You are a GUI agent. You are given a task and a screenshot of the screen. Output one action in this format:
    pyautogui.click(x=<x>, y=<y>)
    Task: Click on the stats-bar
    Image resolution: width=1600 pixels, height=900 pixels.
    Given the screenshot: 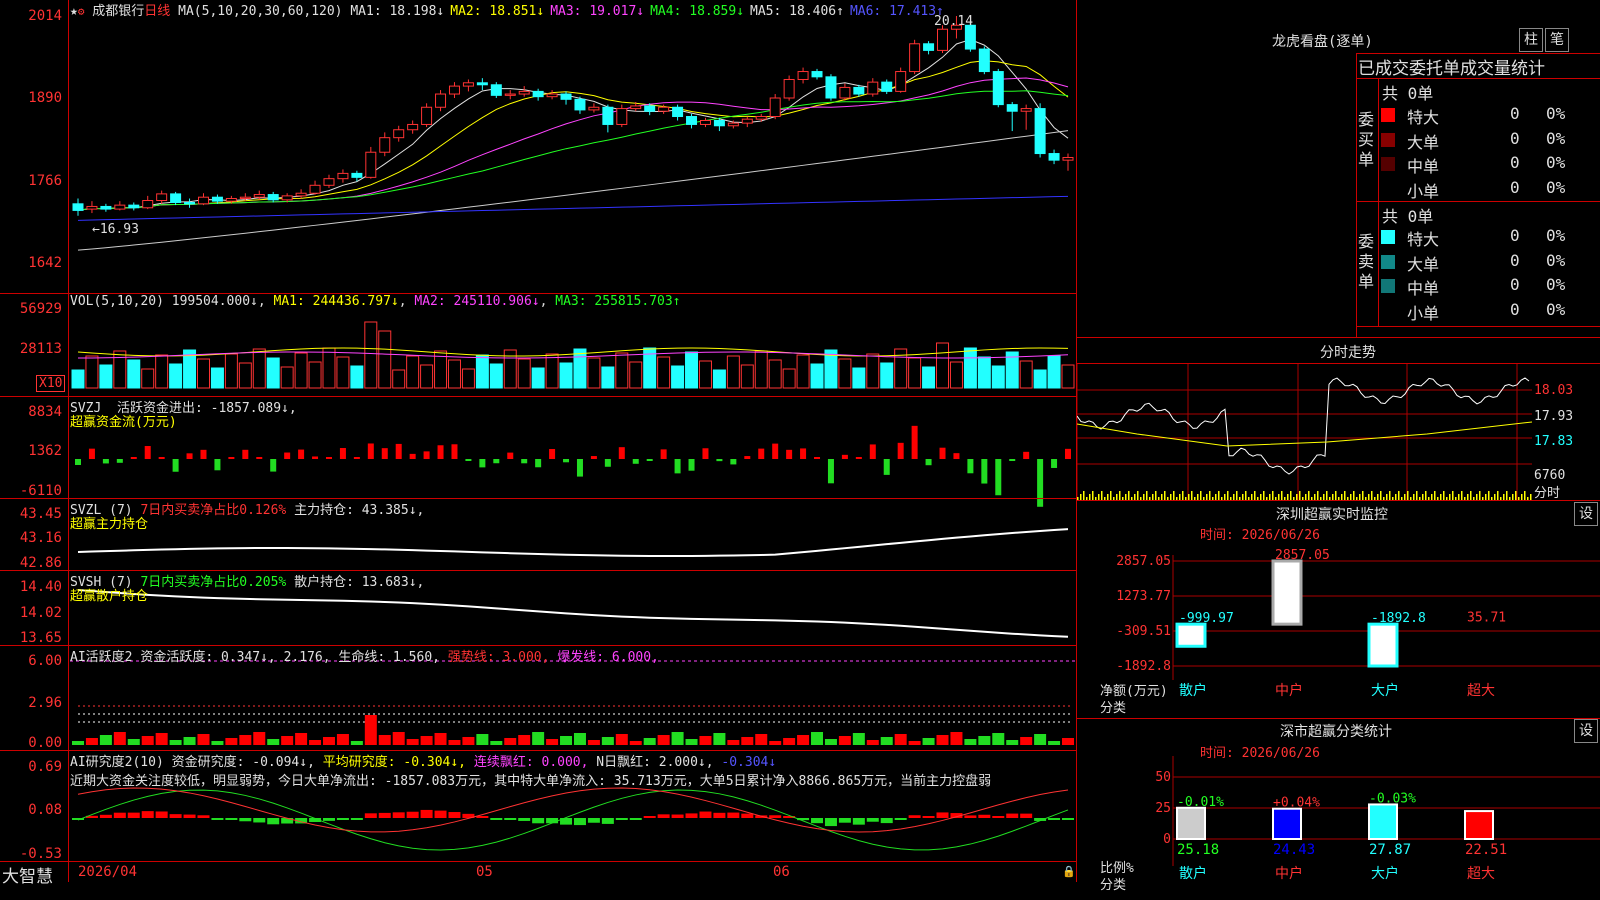 What is the action you would take?
    pyautogui.click(x=1191, y=823)
    